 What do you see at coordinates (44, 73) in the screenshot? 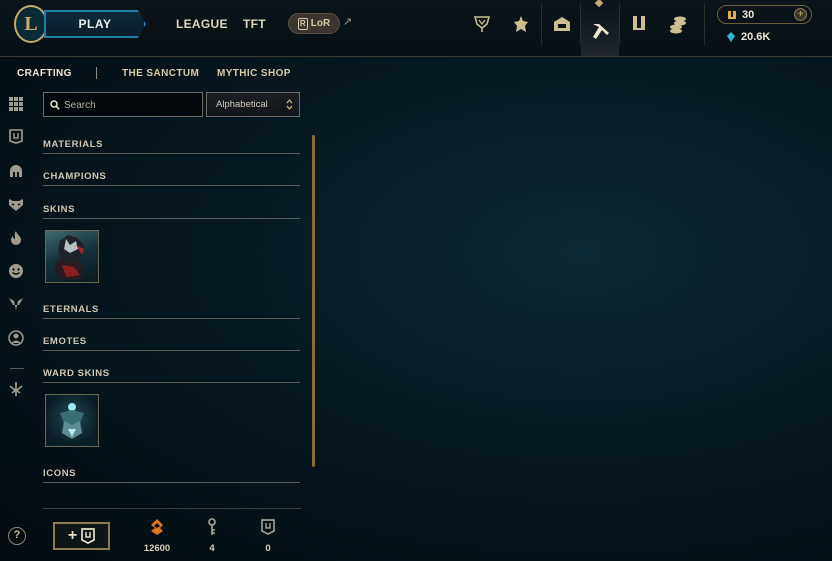
I see `tab-crafting: CRAFTING` at bounding box center [44, 73].